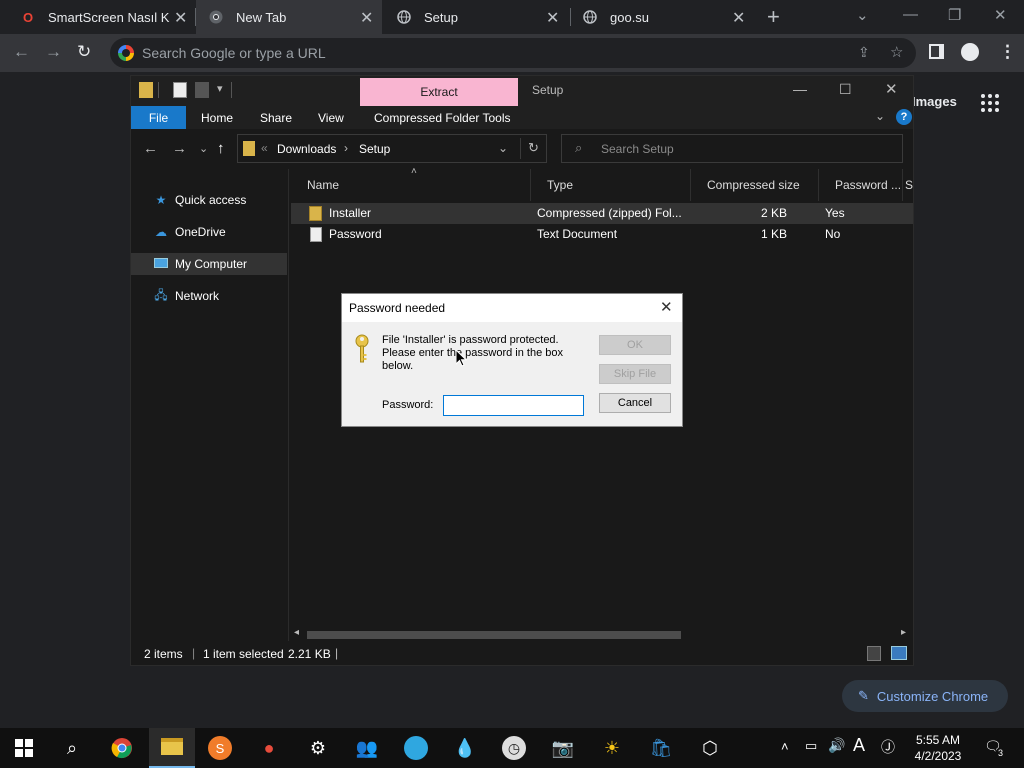 Image resolution: width=1024 pixels, height=768 pixels. What do you see at coordinates (785, 746) in the screenshot?
I see `tray-chevron-icon: ˄` at bounding box center [785, 746].